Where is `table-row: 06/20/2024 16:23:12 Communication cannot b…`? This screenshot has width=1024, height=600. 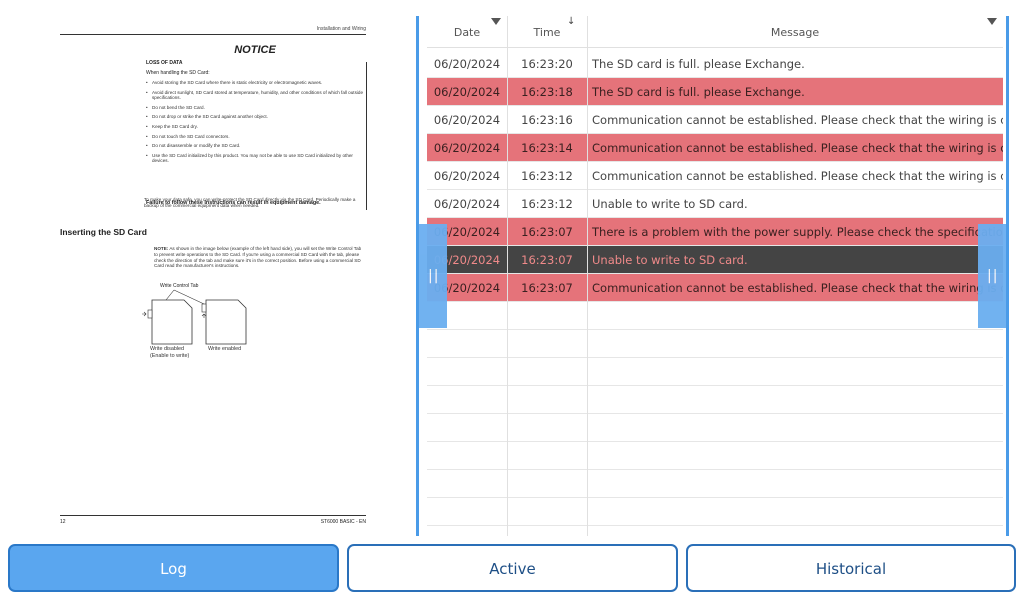
table-row: 06/20/2024 16:23:12 Communication cannot b… is located at coordinates (715, 176).